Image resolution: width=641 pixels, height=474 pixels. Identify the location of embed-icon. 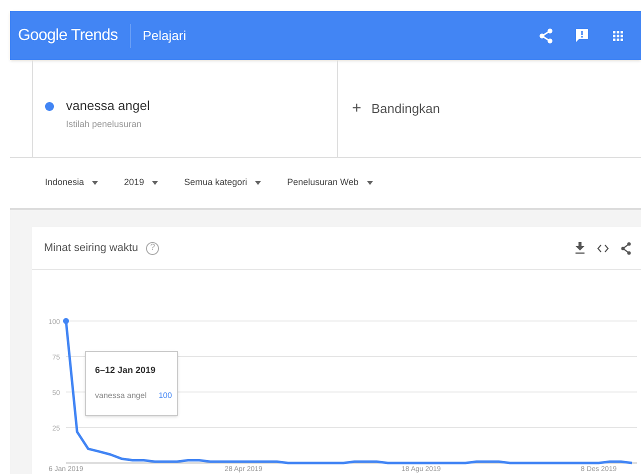
(603, 248).